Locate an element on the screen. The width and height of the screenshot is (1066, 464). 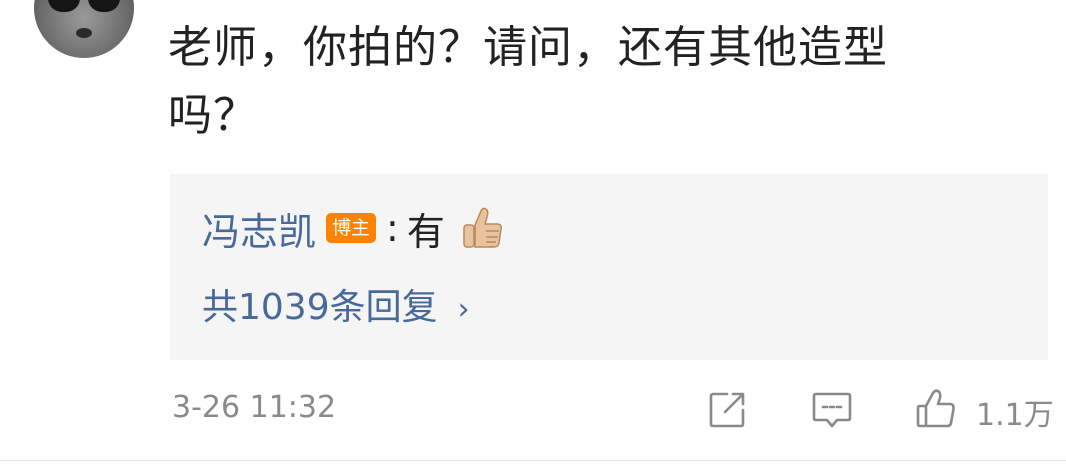
comment-icon is located at coordinates (832, 409).